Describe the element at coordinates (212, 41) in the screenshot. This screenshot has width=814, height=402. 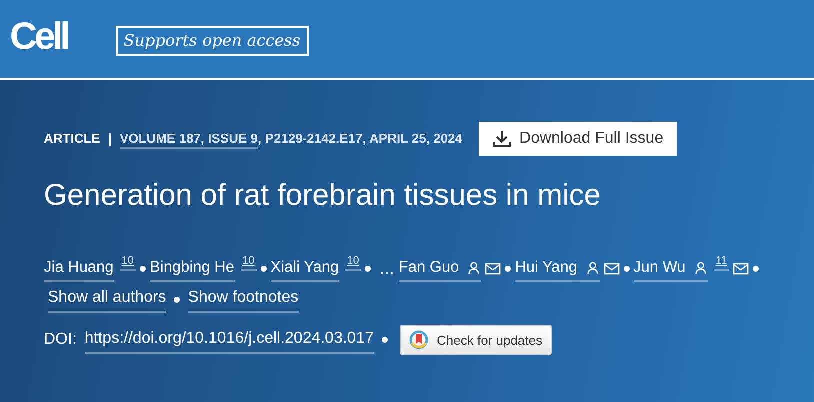
I see `tagline: Supports open access` at that location.